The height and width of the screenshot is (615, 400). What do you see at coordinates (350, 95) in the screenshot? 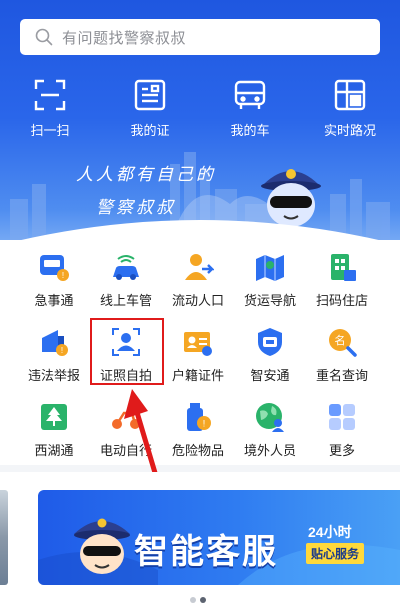
I see `traffic-map-icon` at bounding box center [350, 95].